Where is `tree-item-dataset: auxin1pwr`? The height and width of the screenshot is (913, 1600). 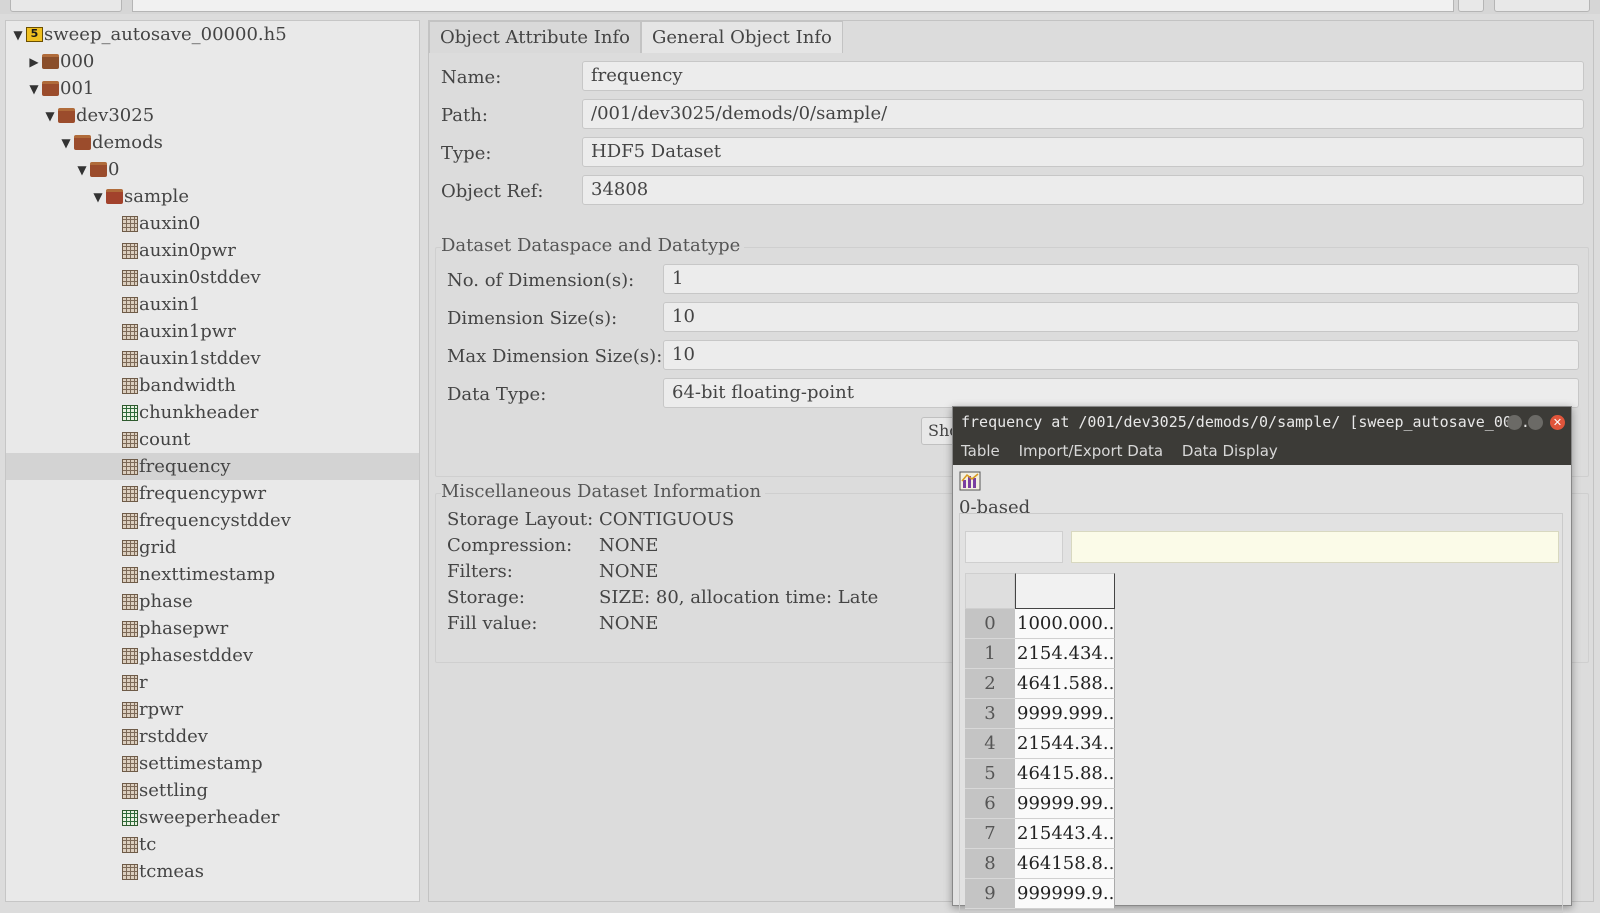 tree-item-dataset: auxin1pwr is located at coordinates (212, 331).